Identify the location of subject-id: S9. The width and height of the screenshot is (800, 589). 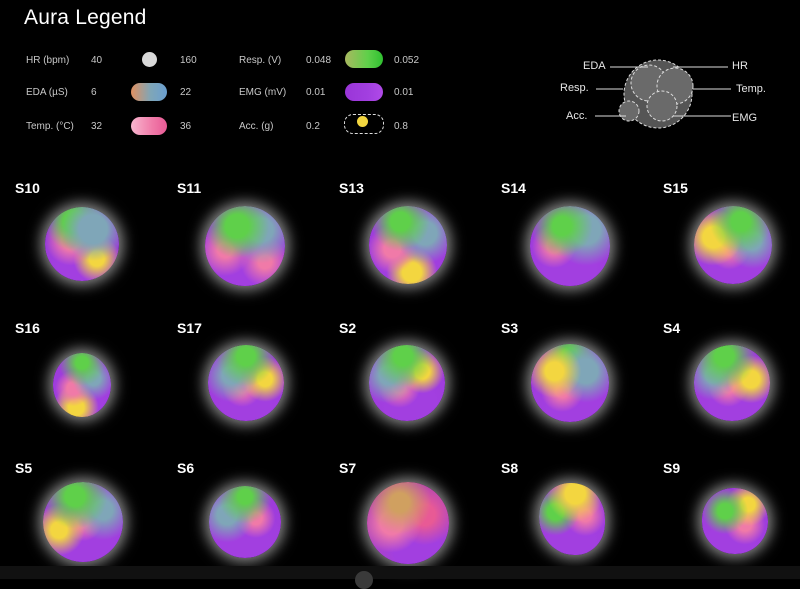
(672, 468).